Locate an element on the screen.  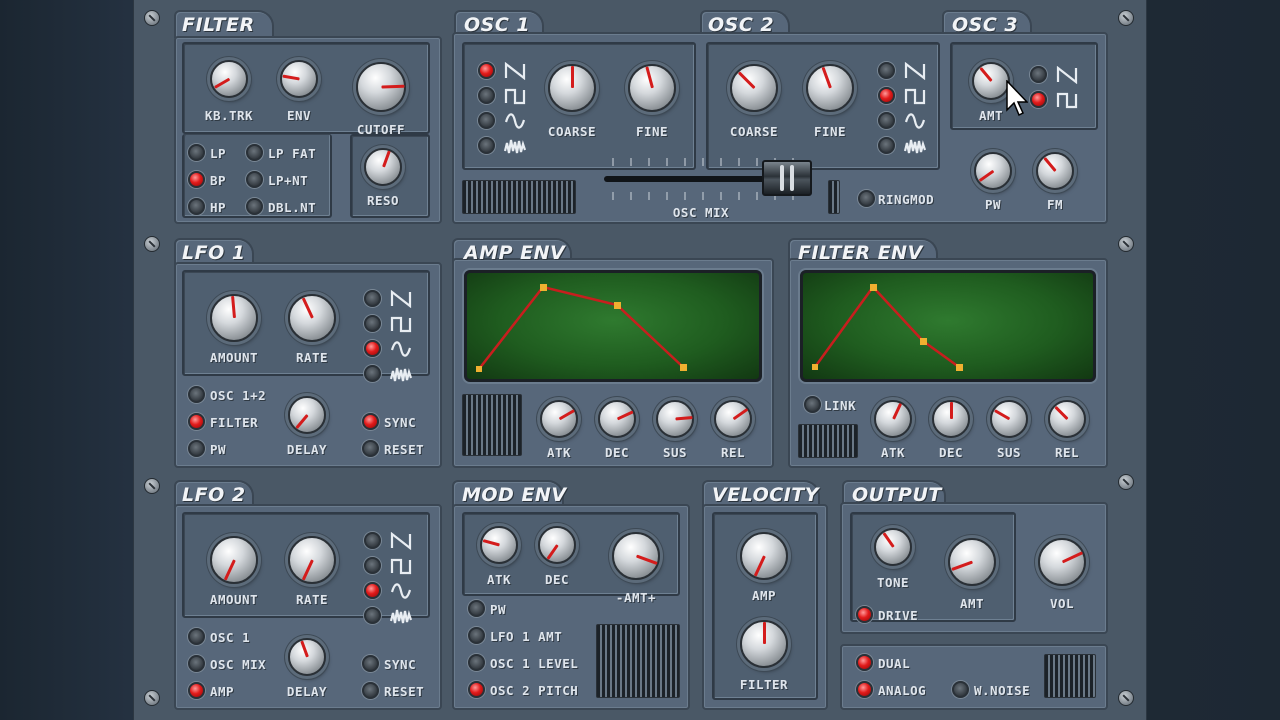
filter-mode-lp-led is located at coordinates (196, 152).